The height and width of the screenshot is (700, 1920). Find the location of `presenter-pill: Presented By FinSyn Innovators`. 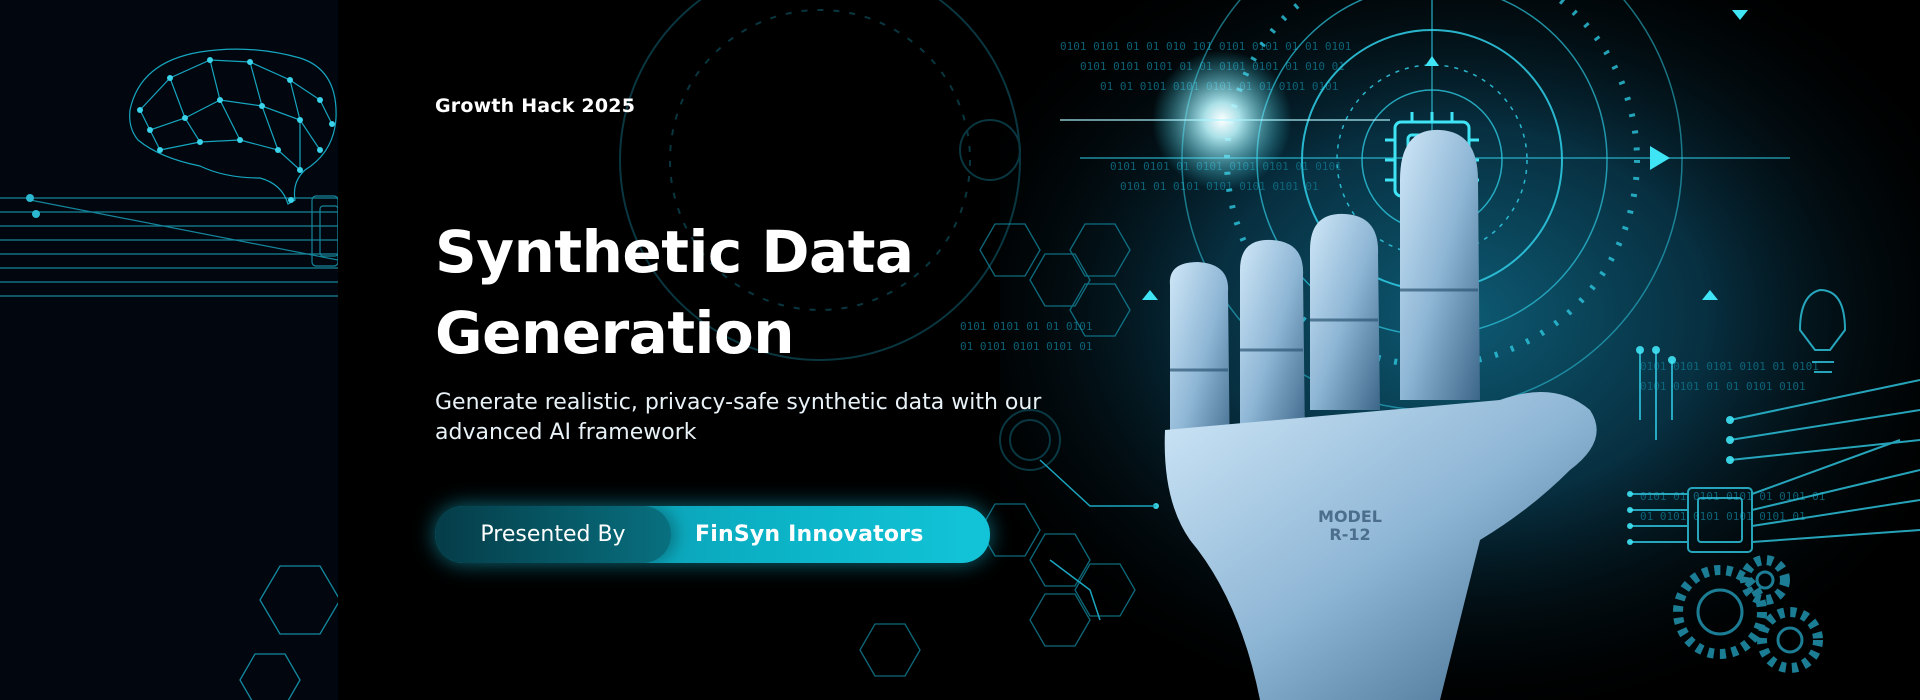

presenter-pill: Presented By FinSyn Innovators is located at coordinates (712, 534).